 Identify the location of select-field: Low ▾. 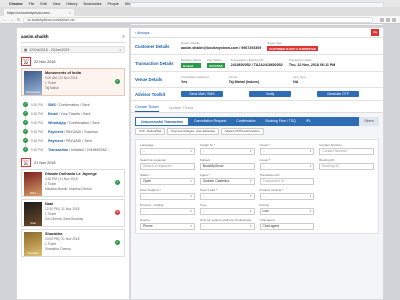
(287, 211).